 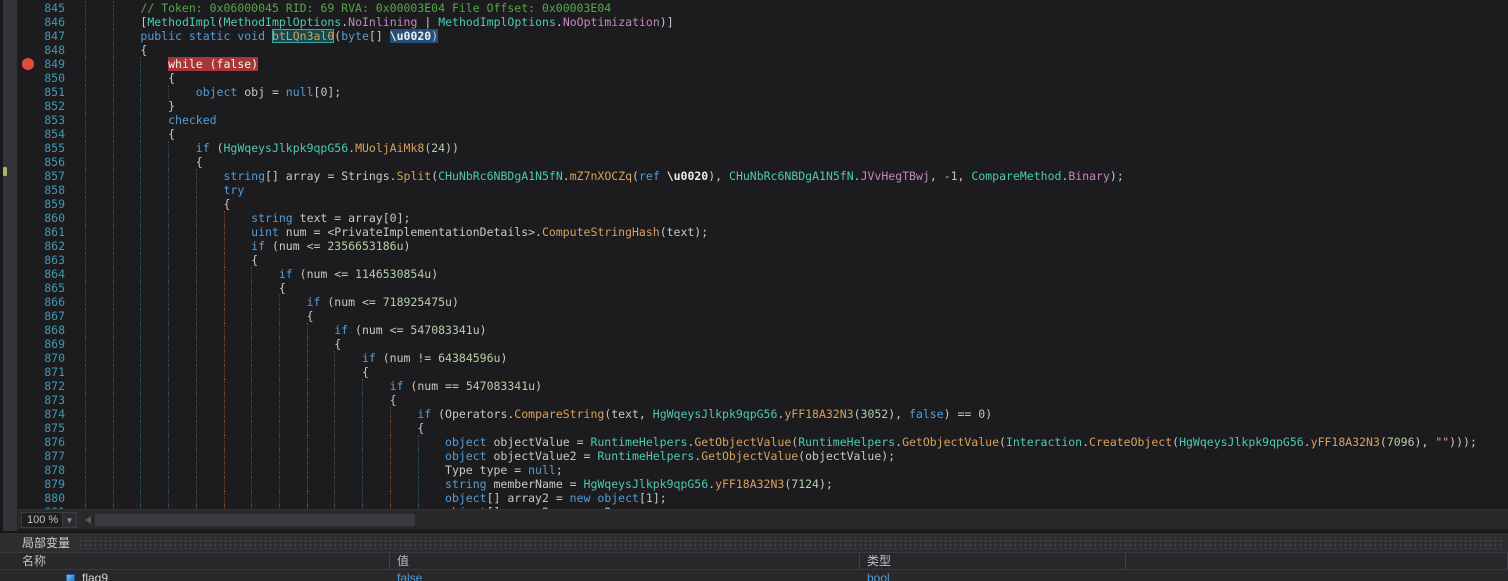 What do you see at coordinates (88, 519) in the screenshot?
I see `scroll-left-arrow-icon` at bounding box center [88, 519].